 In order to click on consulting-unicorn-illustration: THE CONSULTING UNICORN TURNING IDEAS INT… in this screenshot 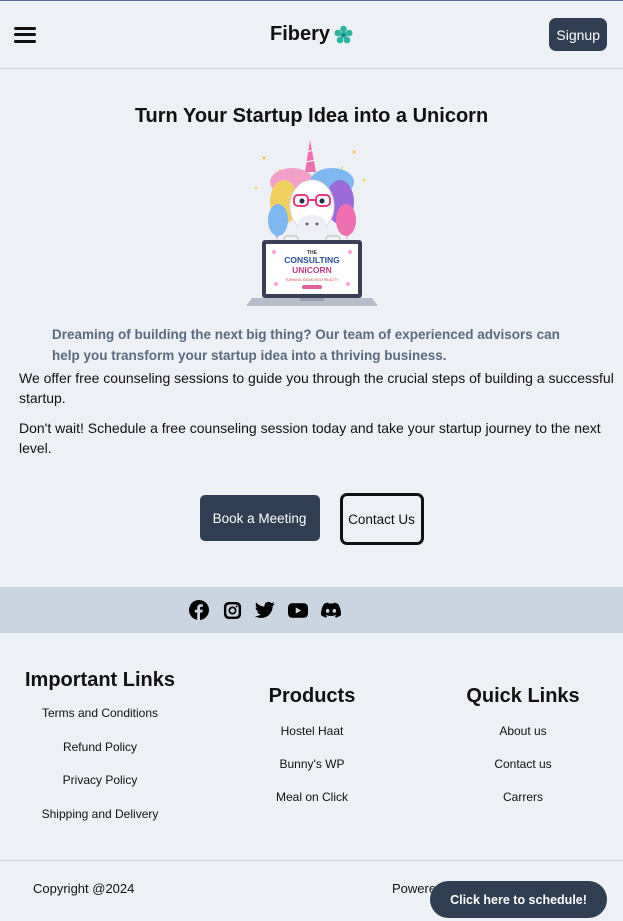, I will do `click(311, 223)`.